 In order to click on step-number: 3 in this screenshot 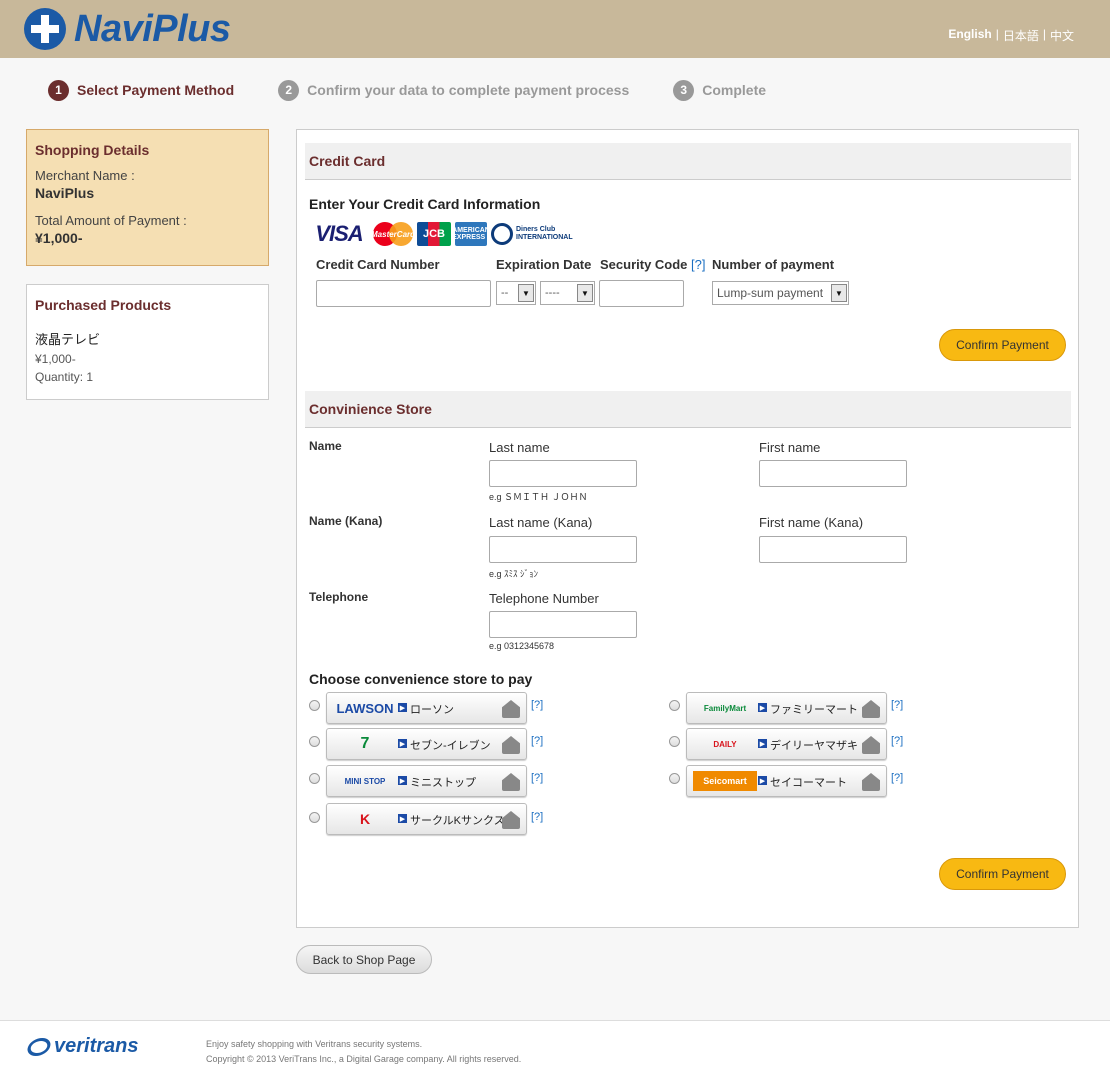, I will do `click(684, 90)`.